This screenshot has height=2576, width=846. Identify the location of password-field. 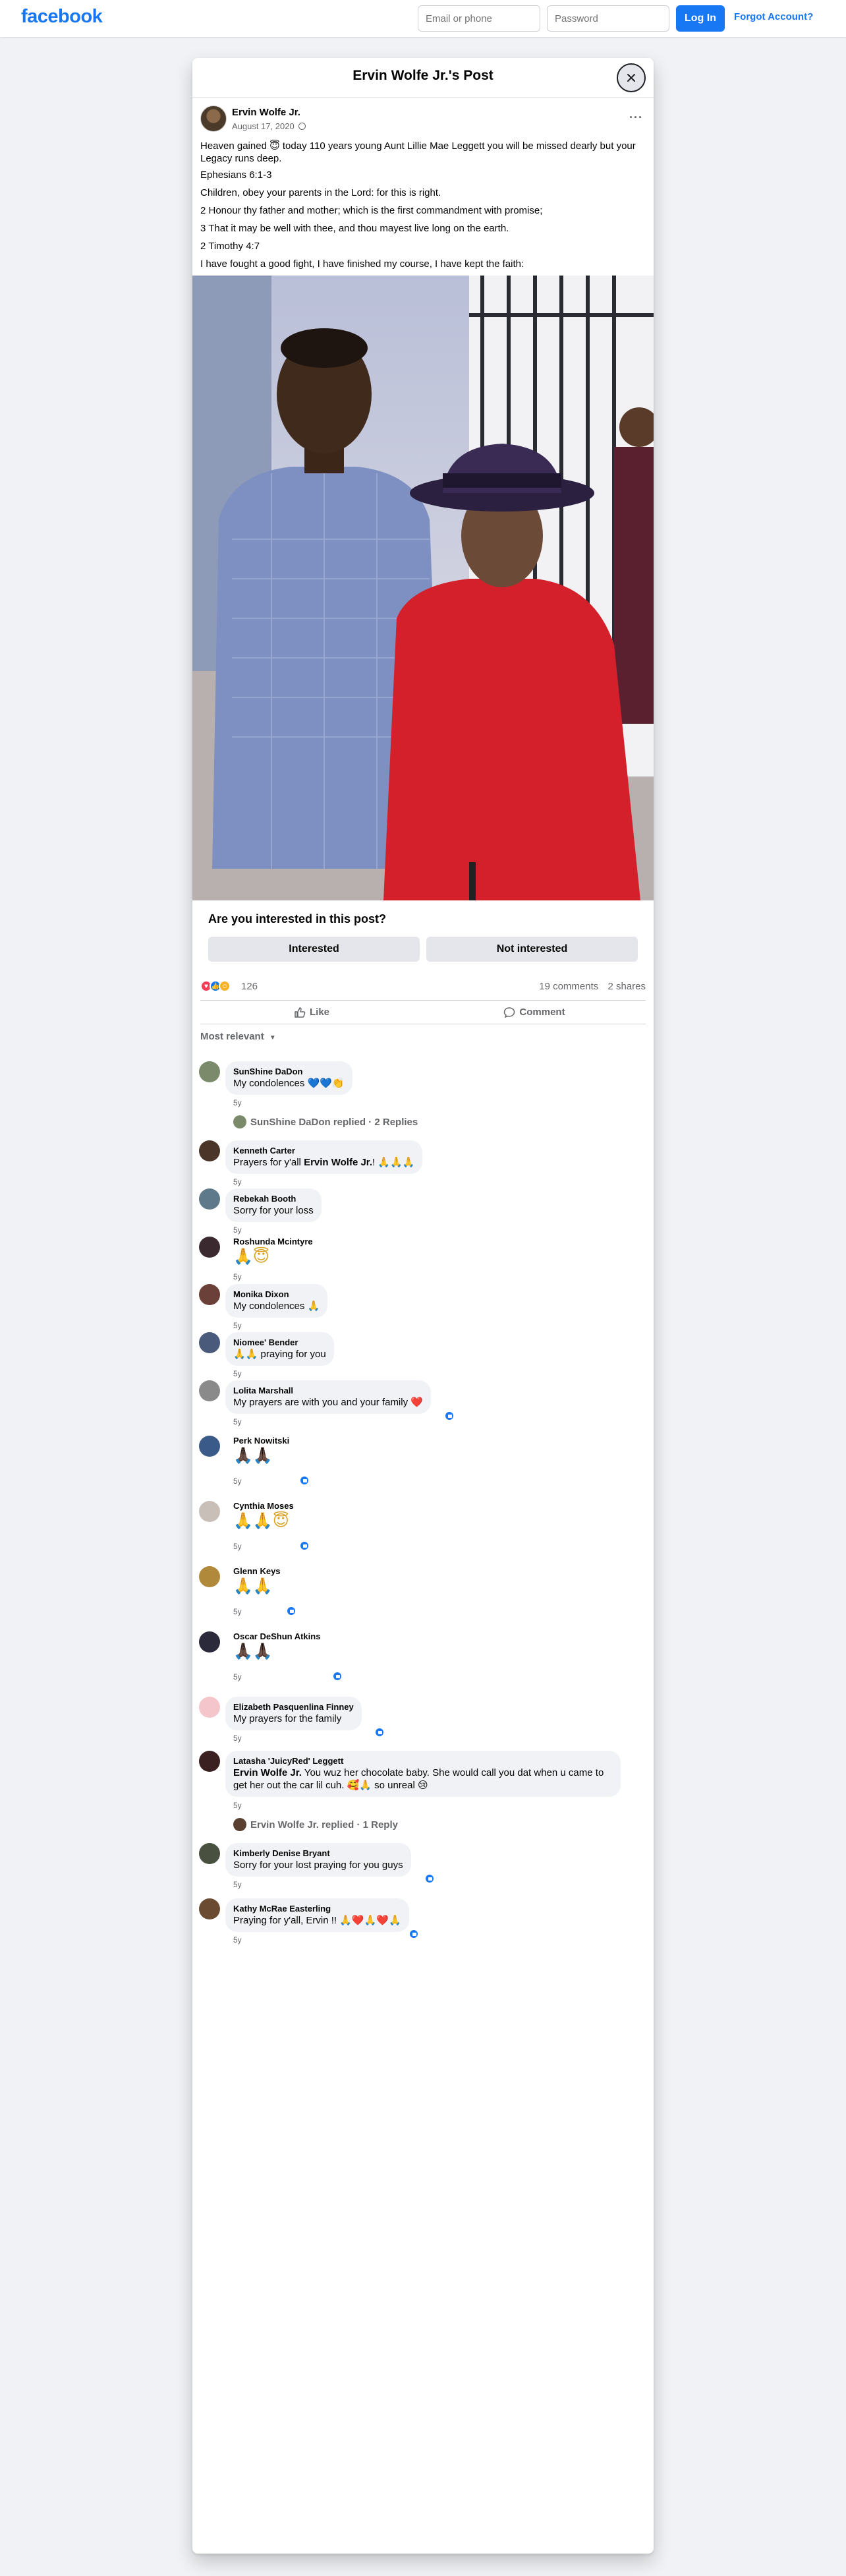
(608, 18).